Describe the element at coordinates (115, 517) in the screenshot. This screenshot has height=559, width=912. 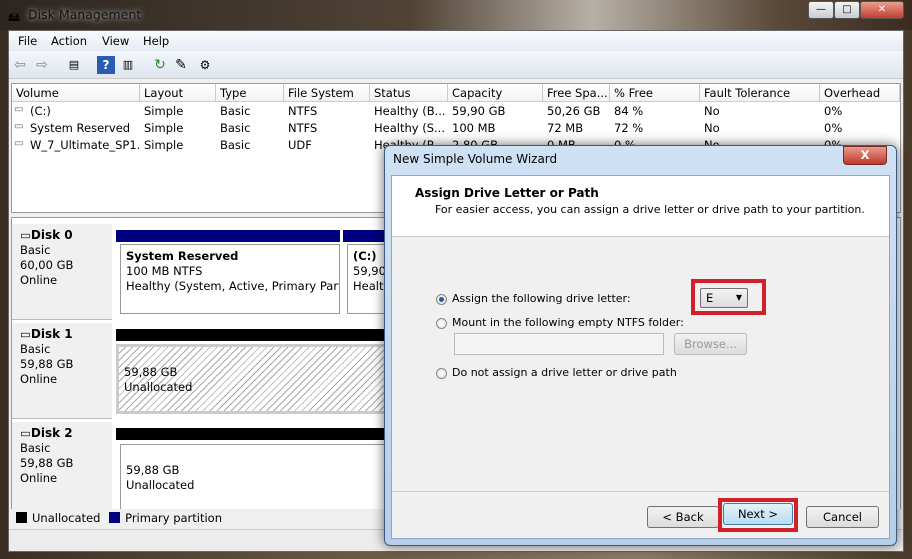
I see `legend-swatch-primary` at that location.